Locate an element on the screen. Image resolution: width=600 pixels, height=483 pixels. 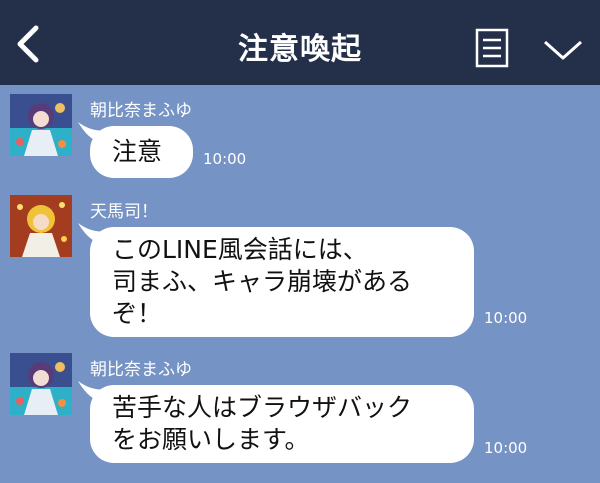
chevron-down-icon is located at coordinates (563, 50).